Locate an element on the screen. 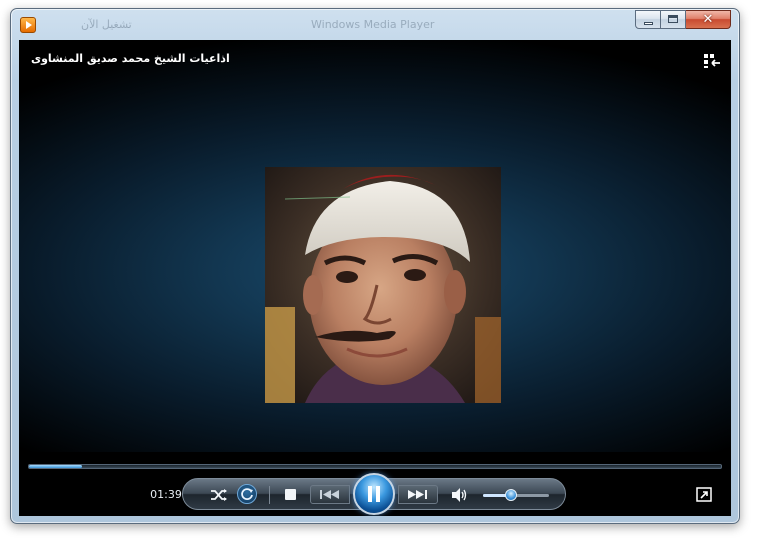 This screenshot has height=540, width=758. volume-slider-thumb is located at coordinates (510, 495).